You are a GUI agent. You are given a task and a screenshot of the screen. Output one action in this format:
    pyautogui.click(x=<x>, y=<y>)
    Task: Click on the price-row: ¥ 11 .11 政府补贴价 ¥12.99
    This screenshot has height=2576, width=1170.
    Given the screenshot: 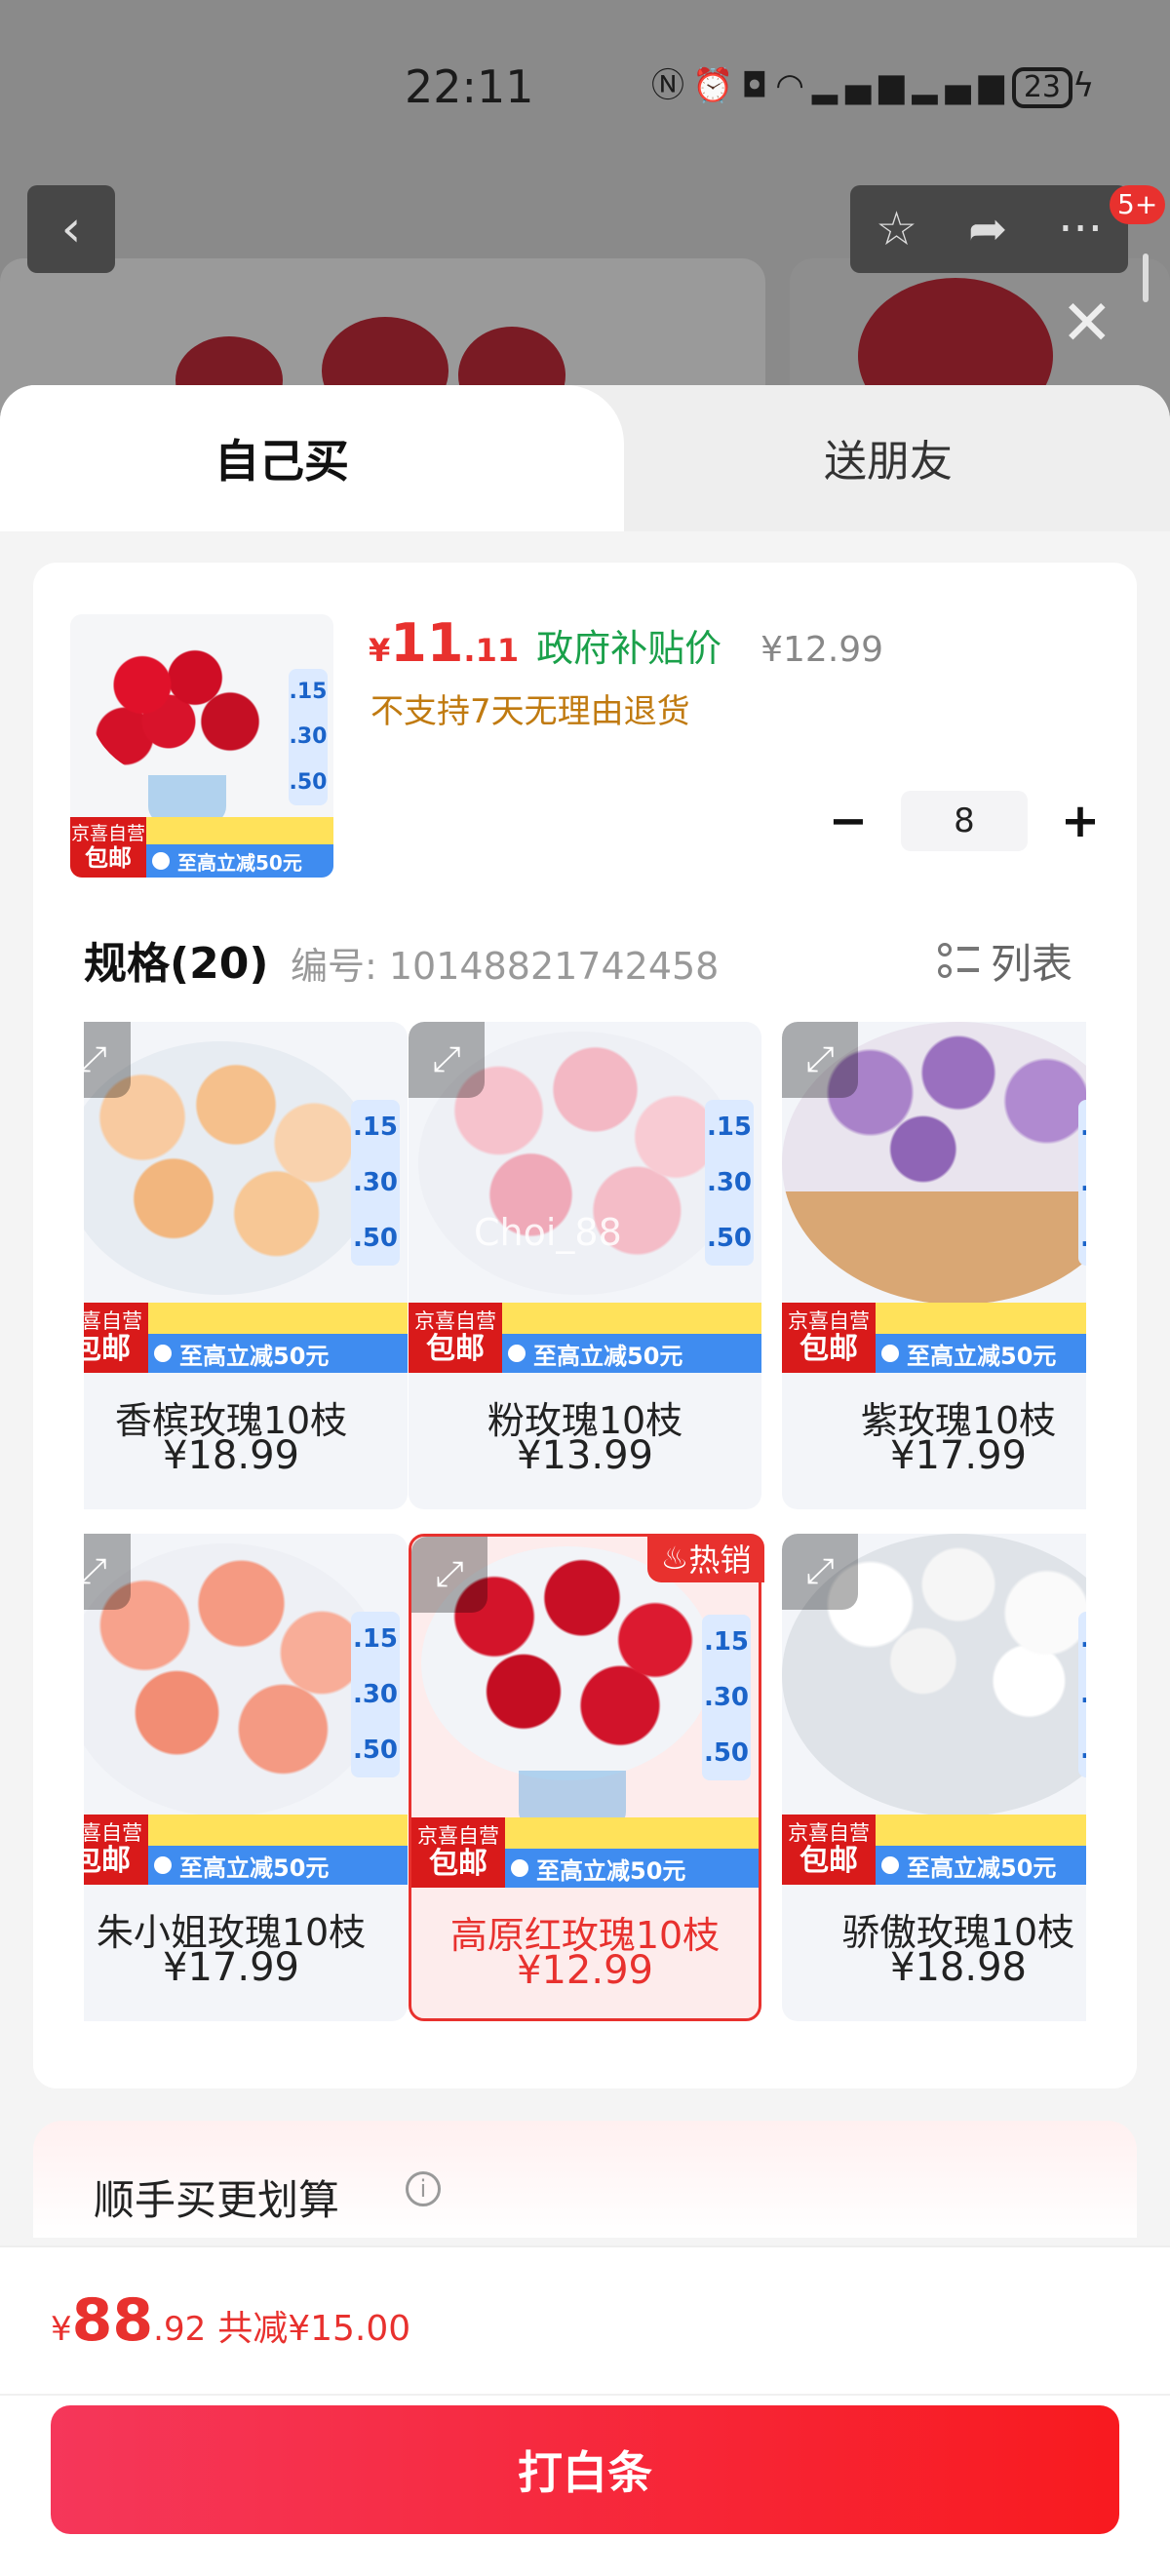 What is the action you would take?
    pyautogui.click(x=626, y=643)
    